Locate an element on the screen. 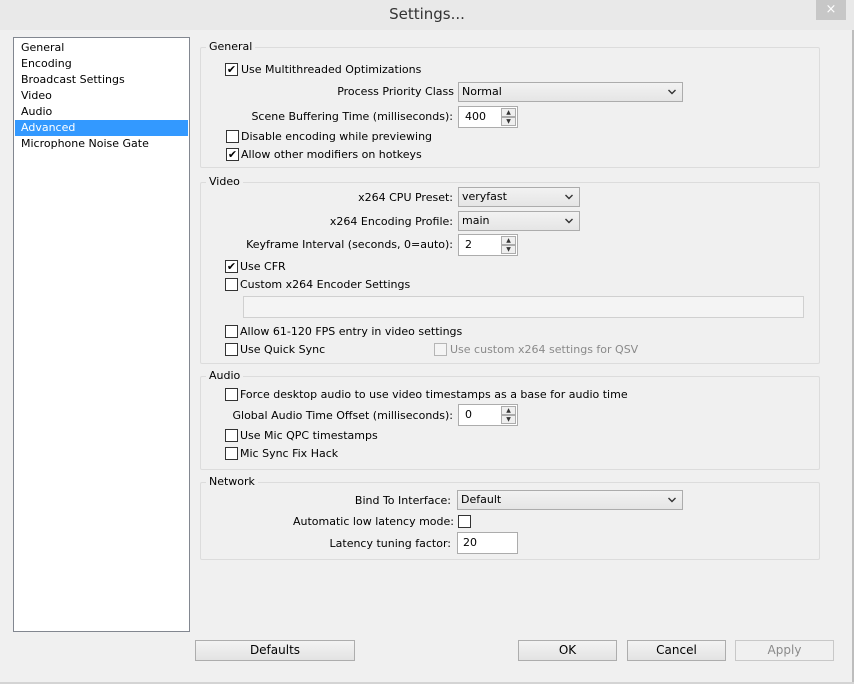  priority-value: Normal is located at coordinates (482, 91).